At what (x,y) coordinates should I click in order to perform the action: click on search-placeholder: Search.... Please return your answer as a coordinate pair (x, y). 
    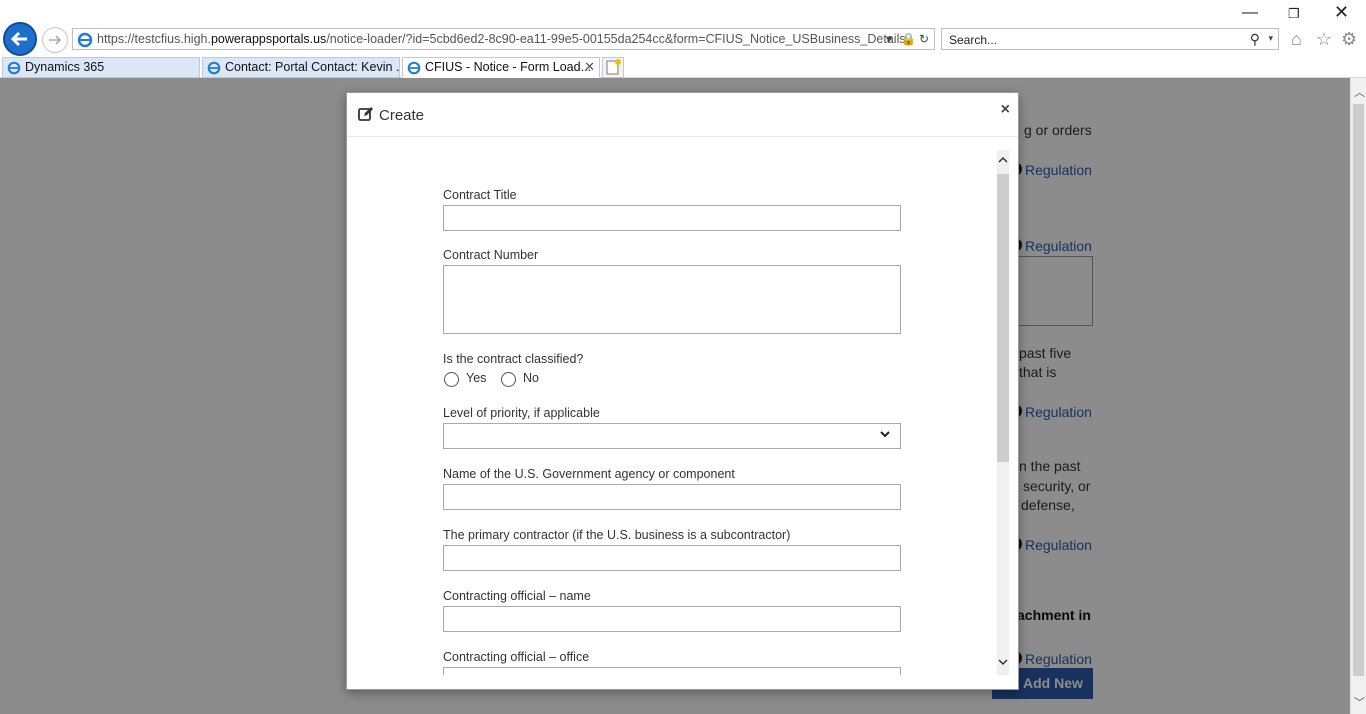
    Looking at the image, I should click on (973, 40).